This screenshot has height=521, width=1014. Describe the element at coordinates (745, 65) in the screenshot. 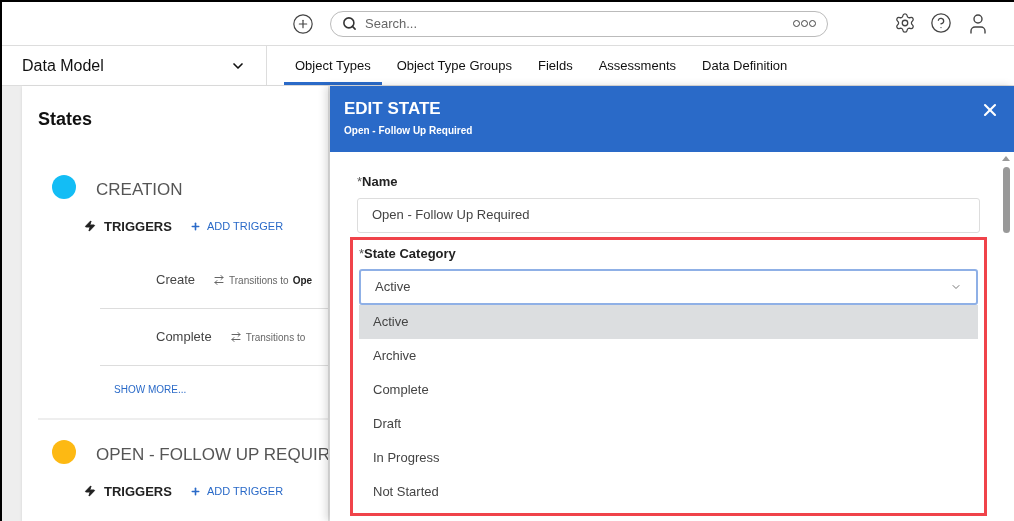

I see `nav-tab: Data Definition` at that location.